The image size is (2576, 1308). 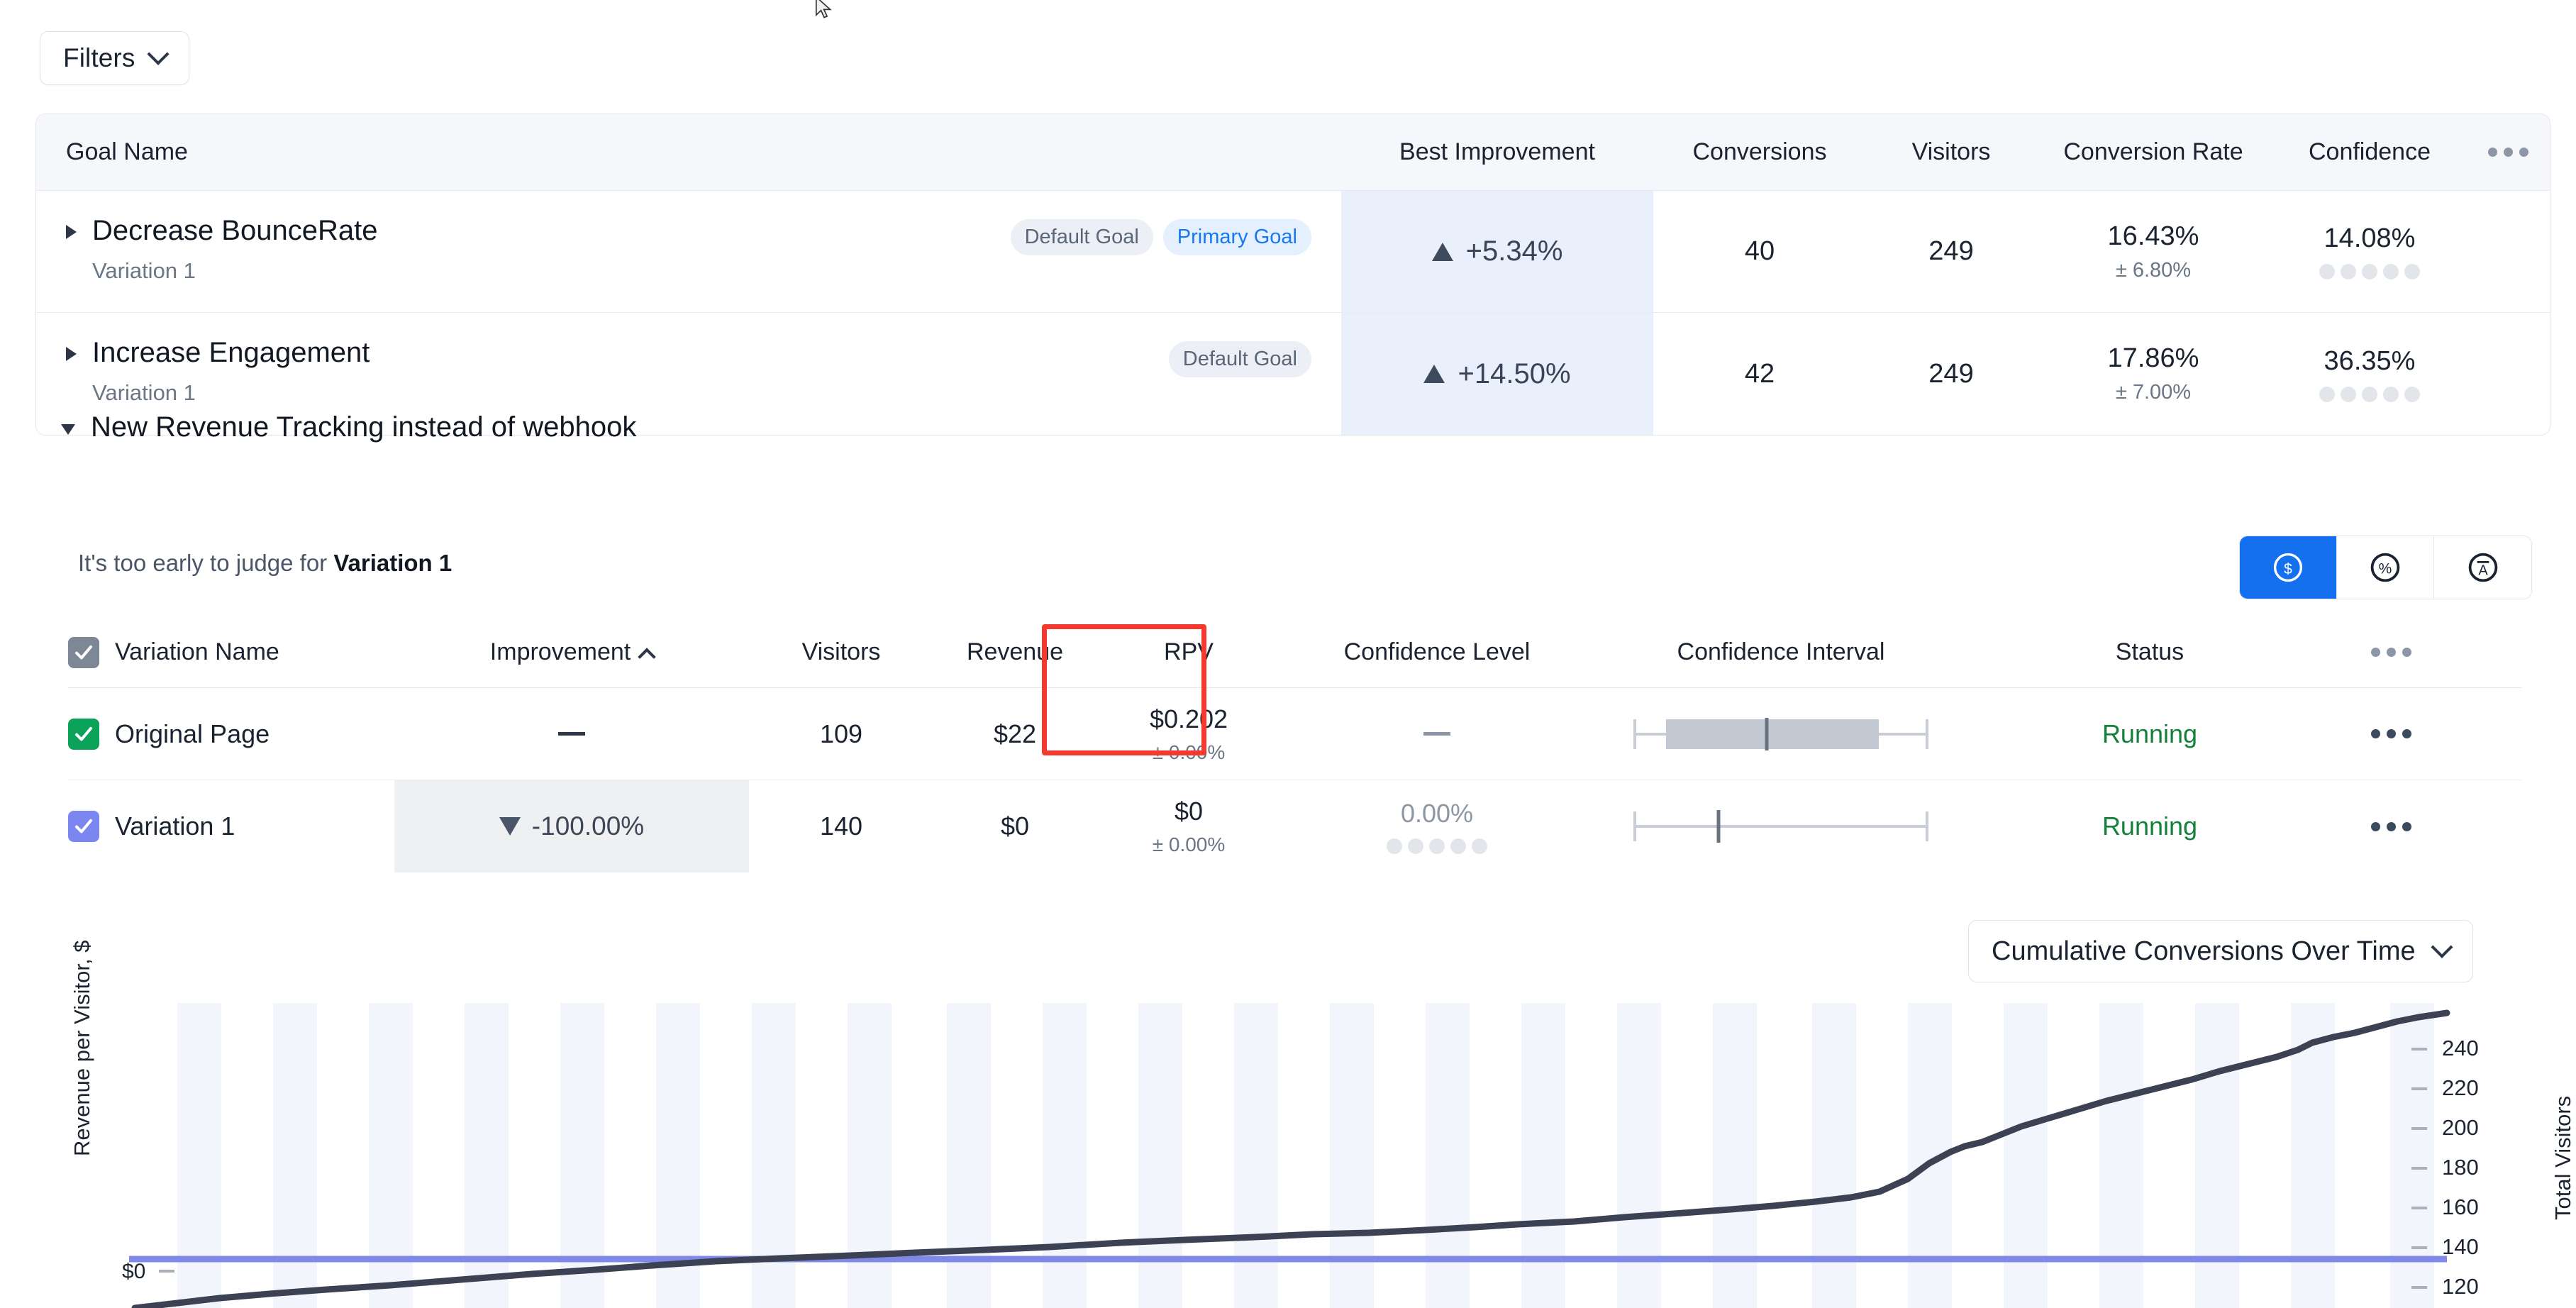 What do you see at coordinates (2369, 152) in the screenshot?
I see `column-confidence: Confidence` at bounding box center [2369, 152].